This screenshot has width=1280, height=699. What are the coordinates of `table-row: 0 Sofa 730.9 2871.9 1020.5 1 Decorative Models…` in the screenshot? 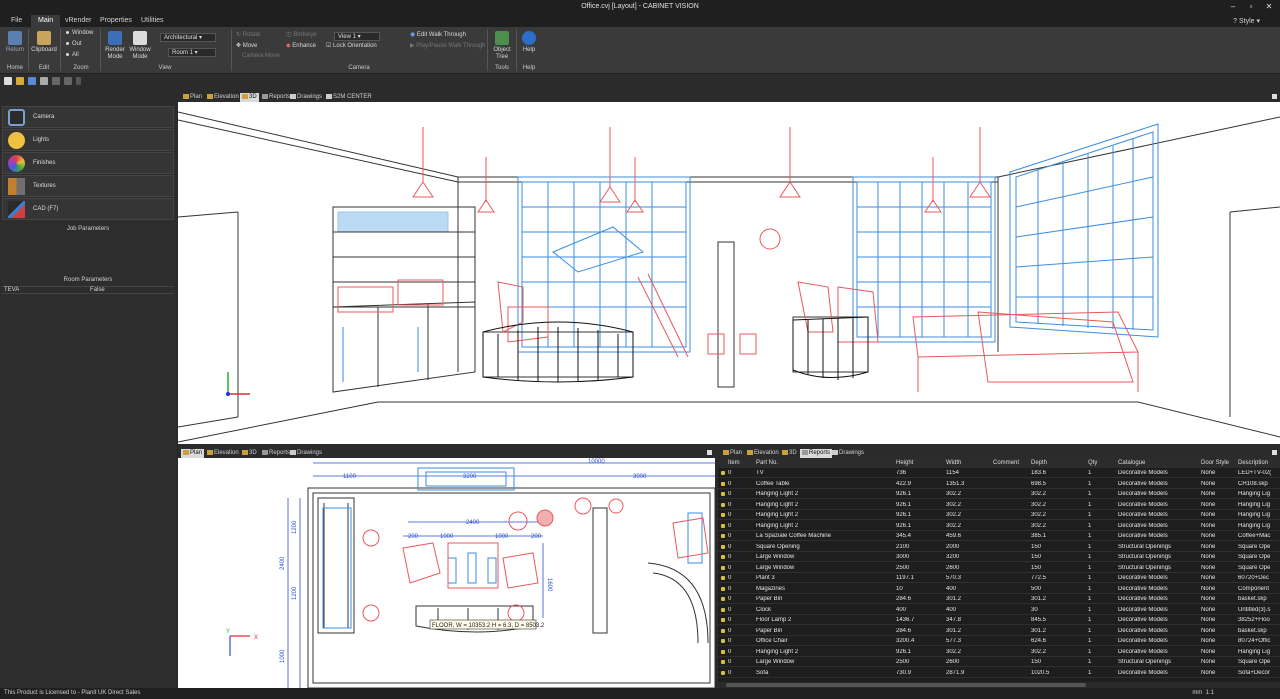 It's located at (999, 673).